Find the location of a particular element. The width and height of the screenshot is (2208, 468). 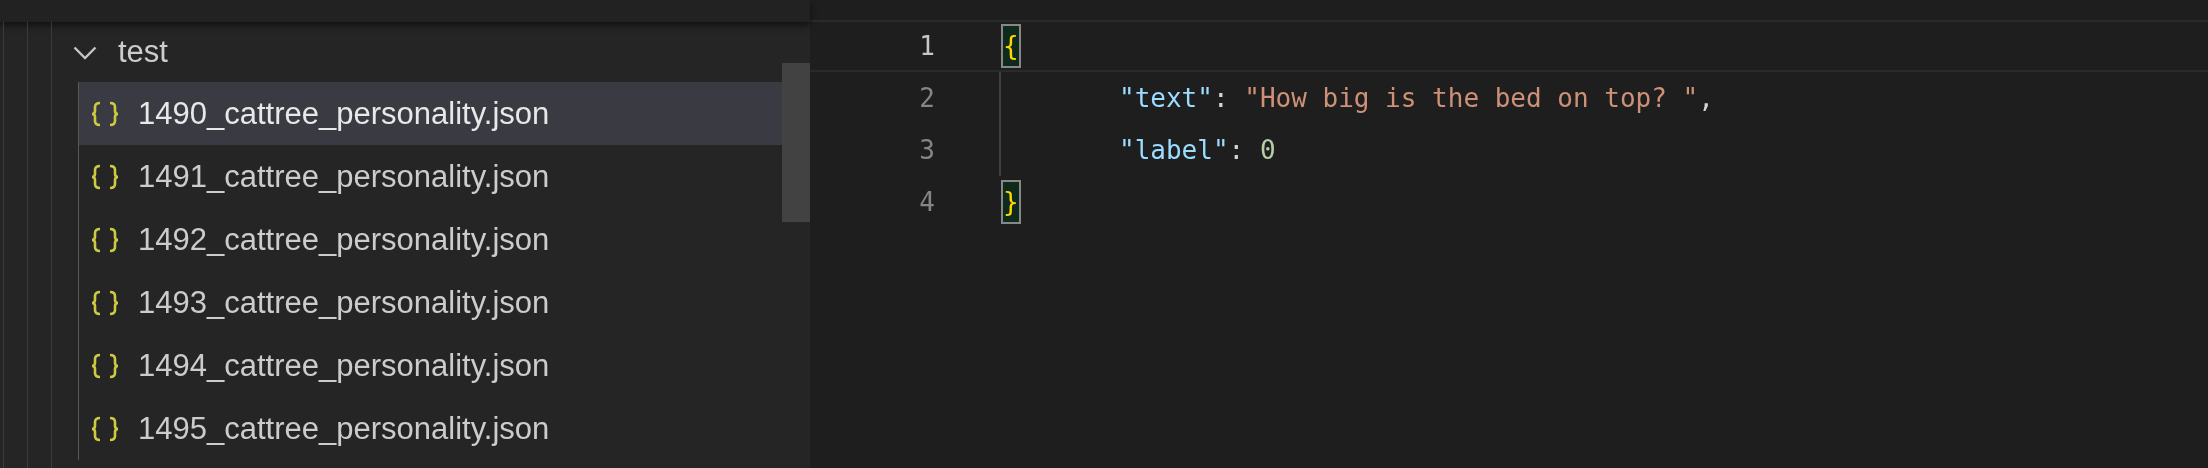

file-item: 1492_cattree_personality.json is located at coordinates (430, 239).